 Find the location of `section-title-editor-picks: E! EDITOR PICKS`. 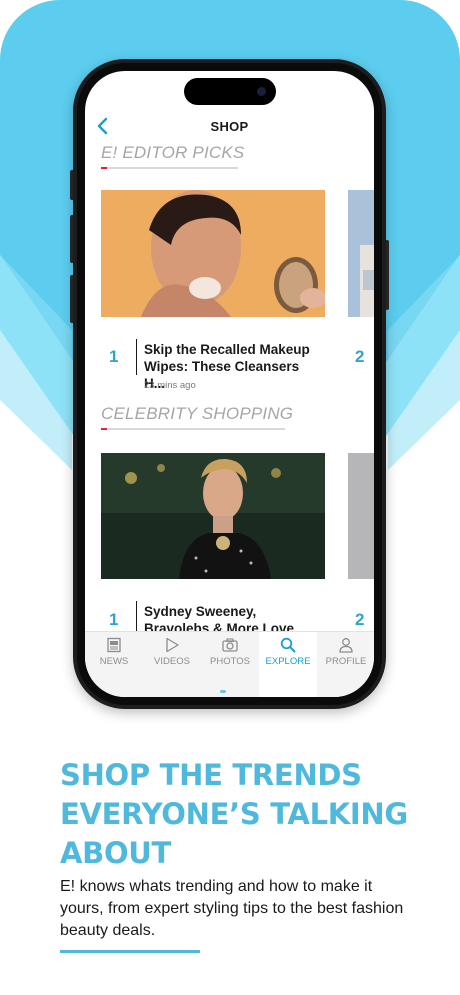

section-title-editor-picks: E! EDITOR PICKS is located at coordinates (173, 152).